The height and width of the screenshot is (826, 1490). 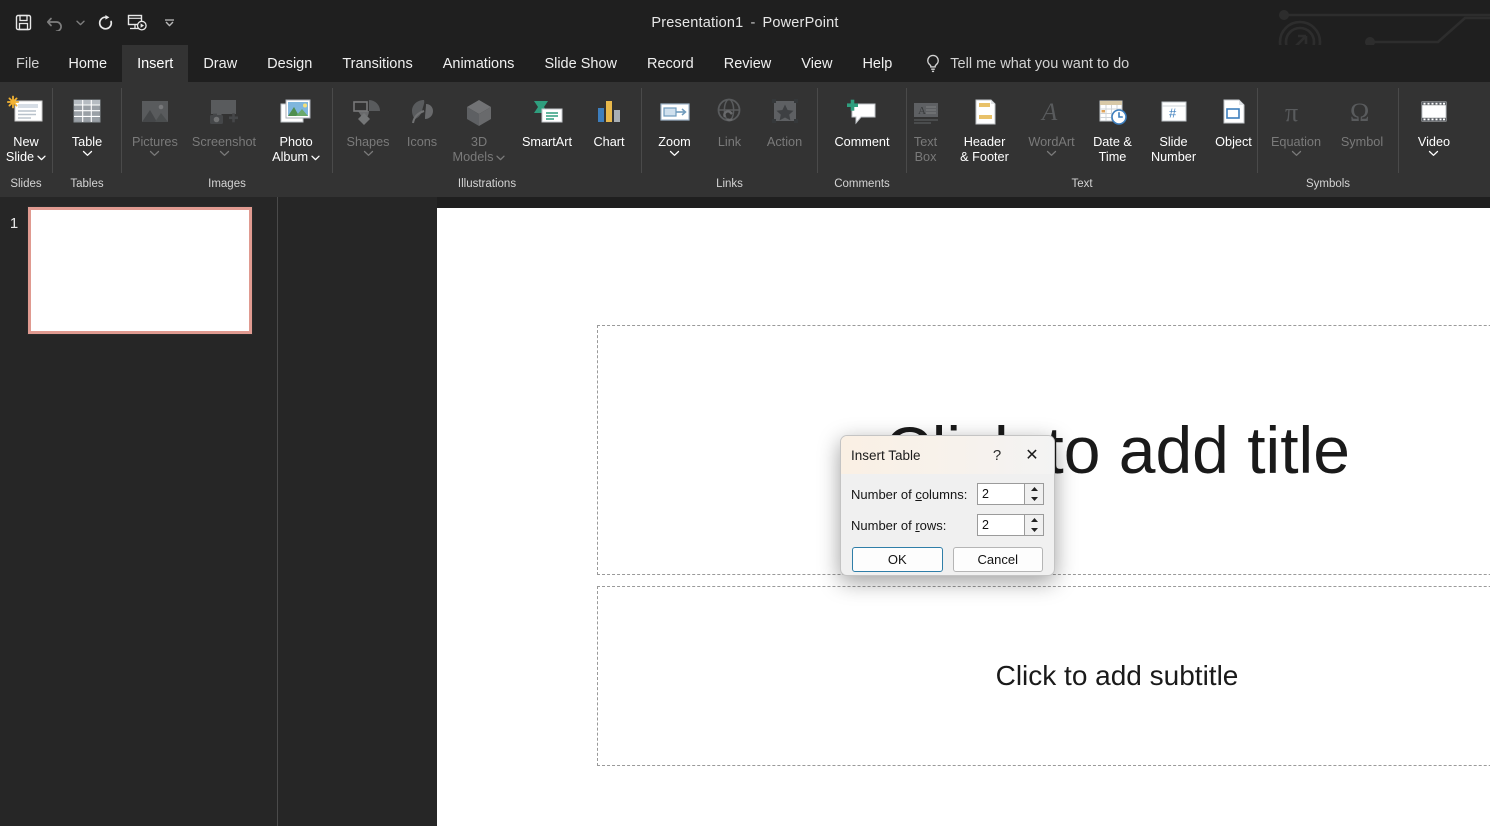 I want to click on ribbon-group-links: Zoom Link Action Links, so click(x=729, y=139).